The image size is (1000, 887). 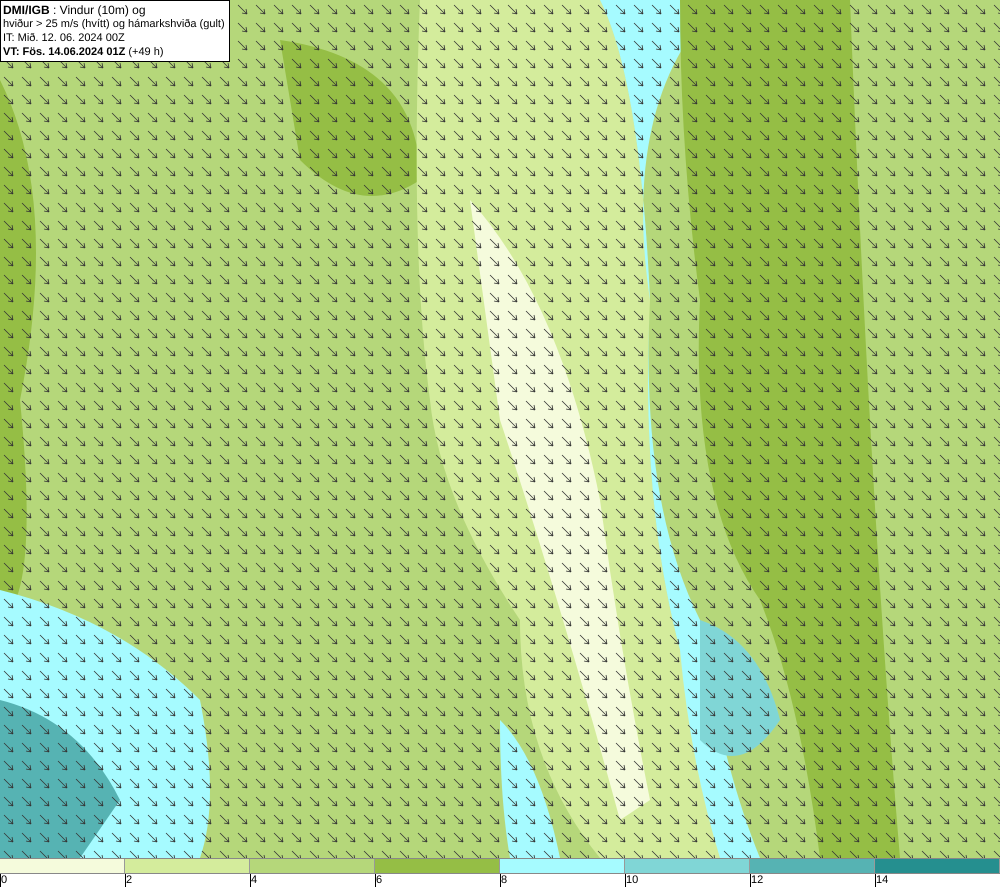 I want to click on scale-label: 2, so click(x=129, y=880).